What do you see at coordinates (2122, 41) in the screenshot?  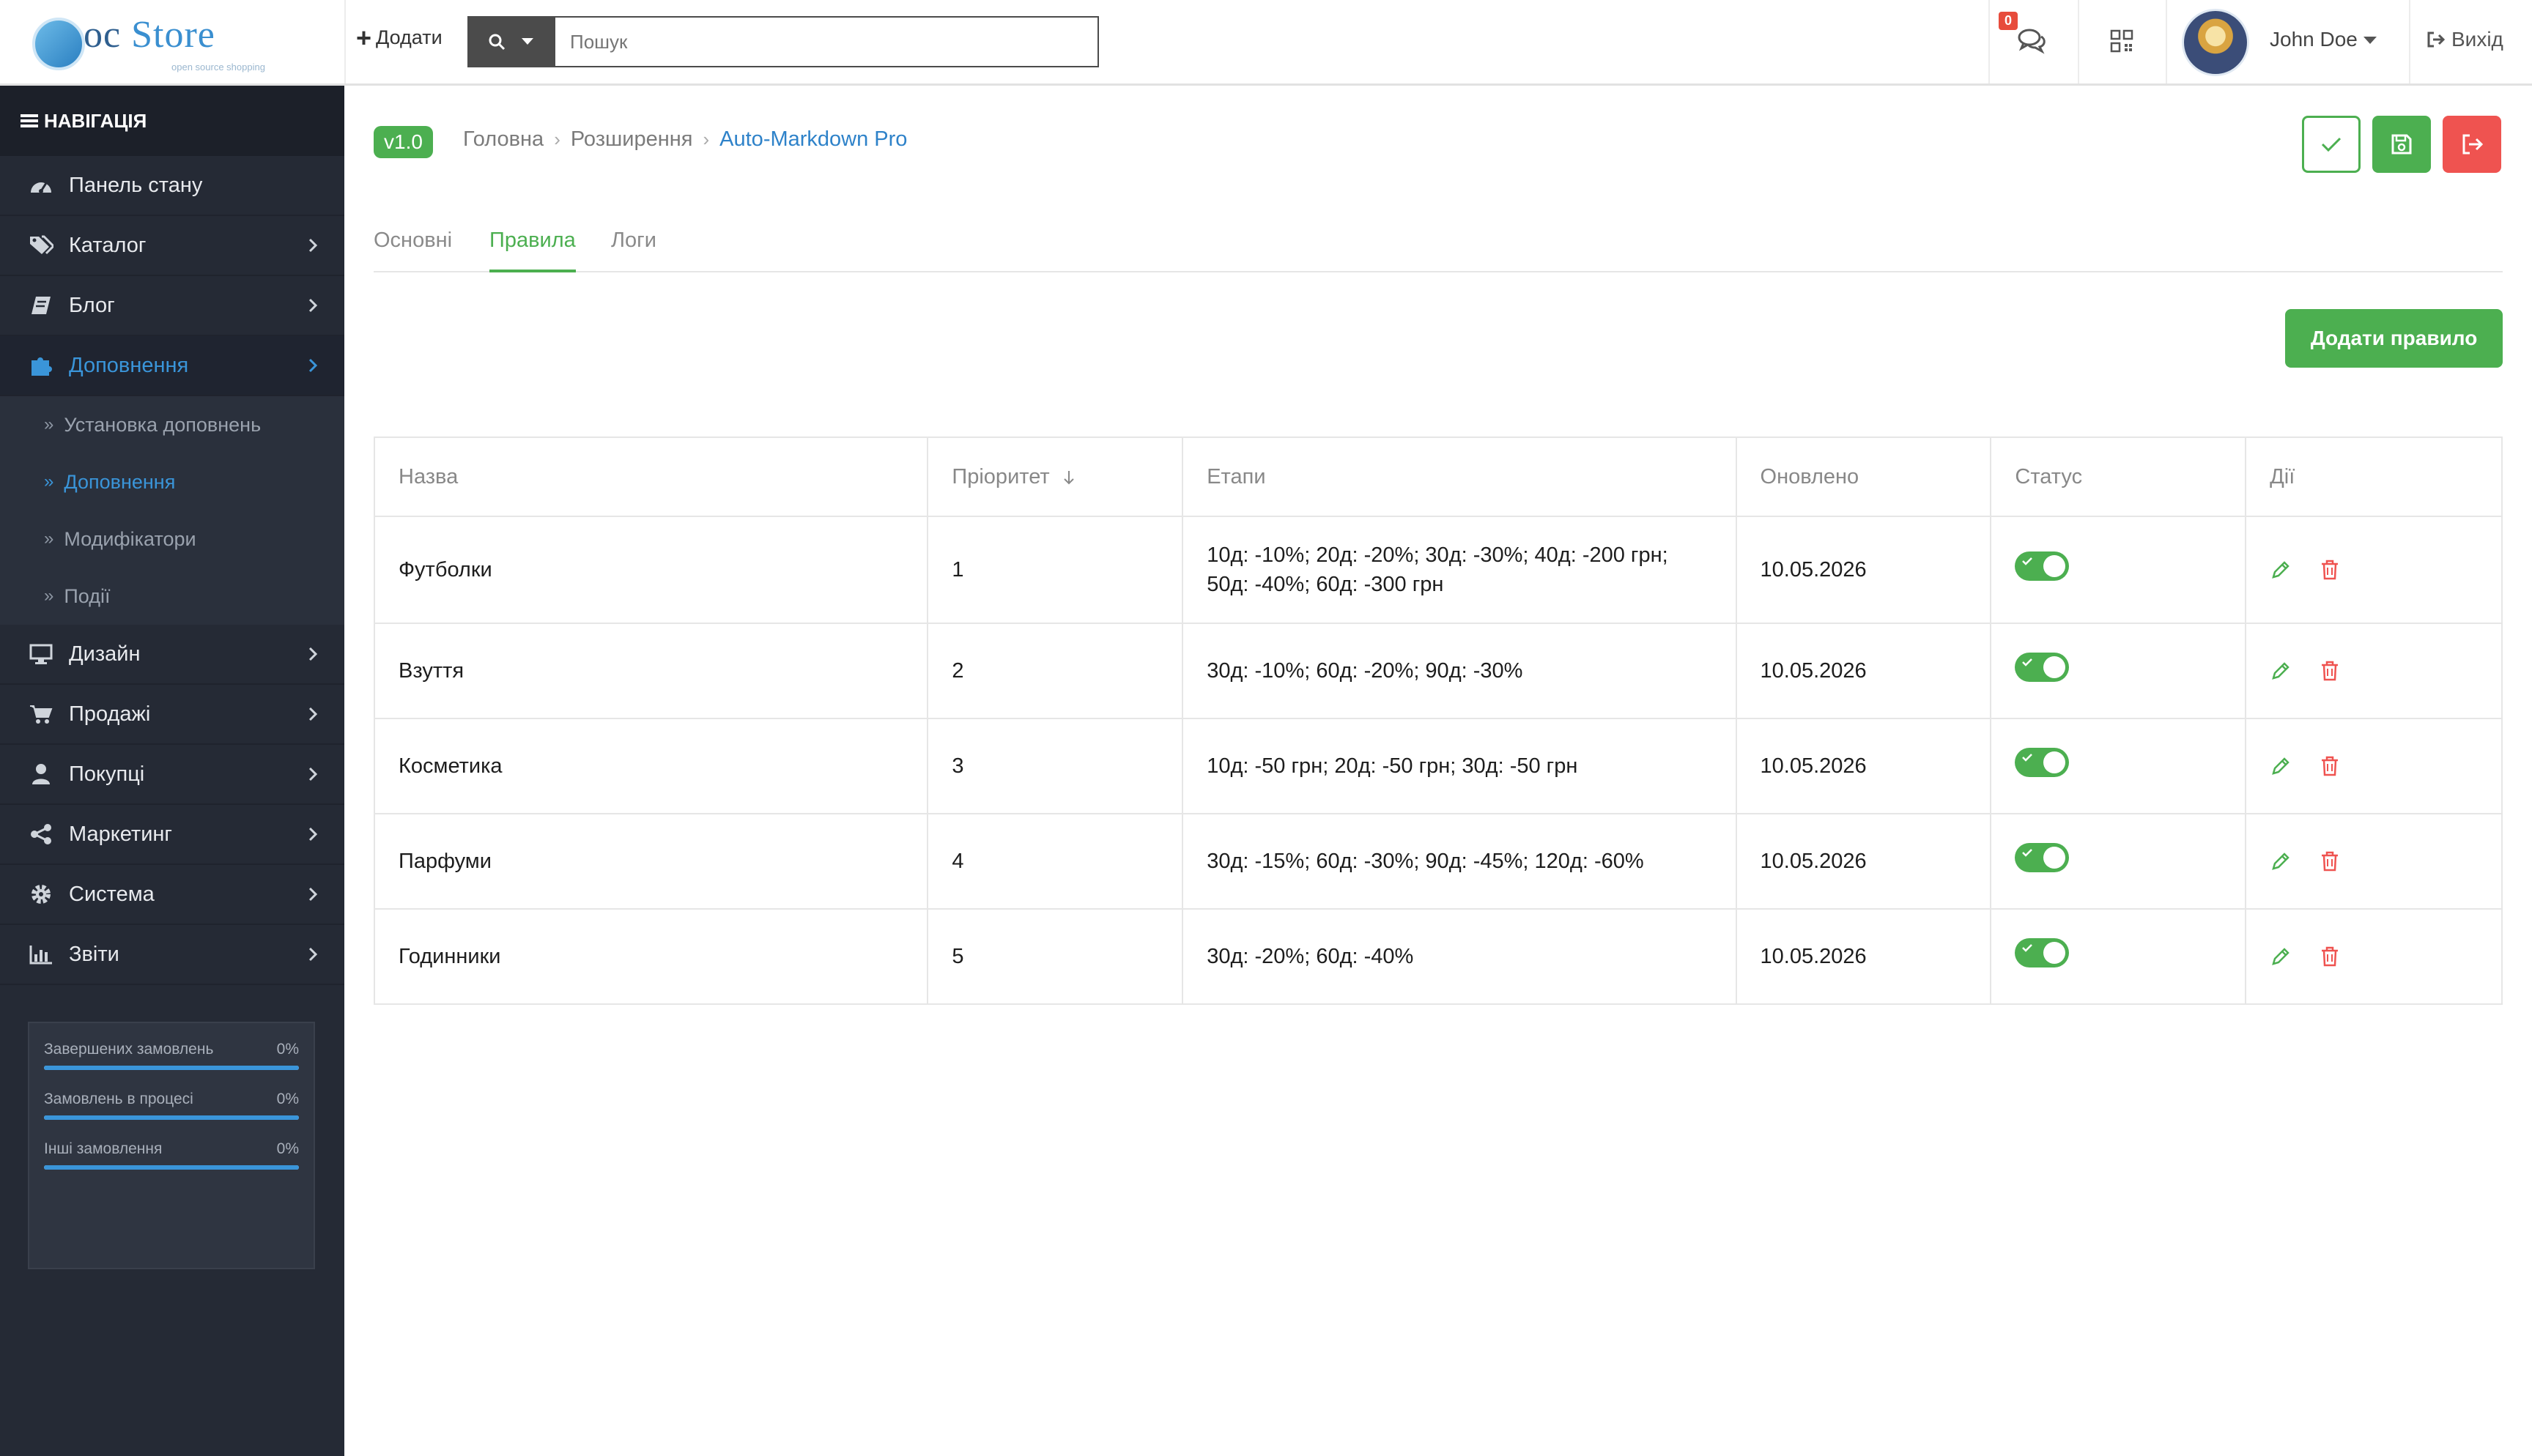 I see `qr-code-button` at bounding box center [2122, 41].